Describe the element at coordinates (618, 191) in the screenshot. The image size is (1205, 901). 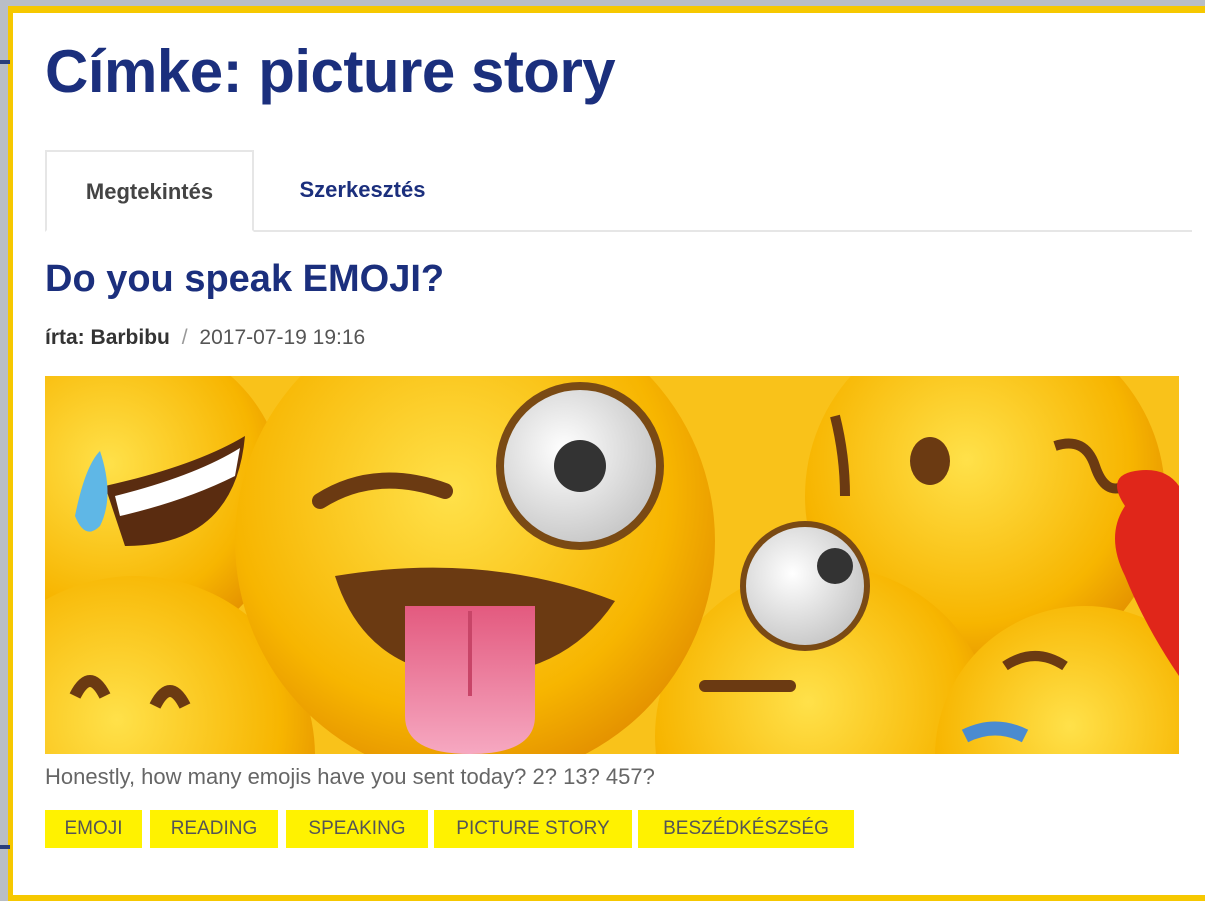
I see `tab-bar: Megtekintés Szerkesztés` at that location.